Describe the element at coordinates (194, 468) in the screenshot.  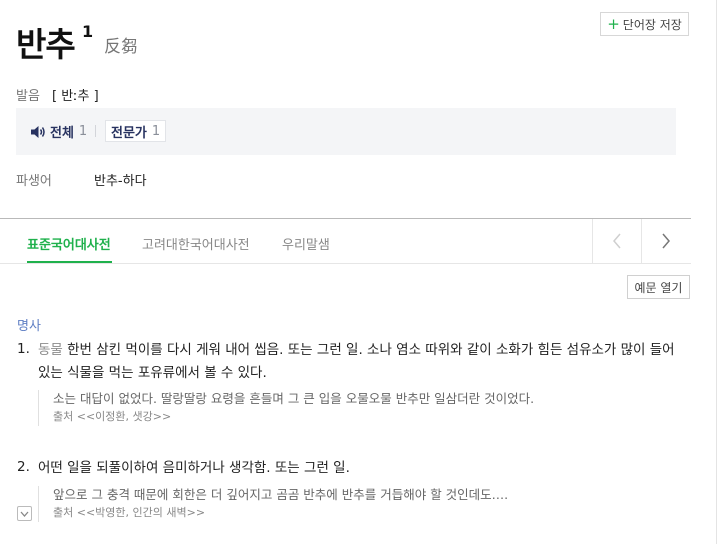
I see `definition-text: 어떤 일을 되풀이하여 음미하거나 생각함. 또는 그런 일.` at that location.